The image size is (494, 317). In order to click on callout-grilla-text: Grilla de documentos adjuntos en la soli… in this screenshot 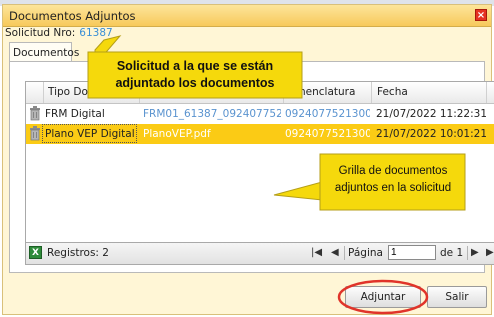, I will do `click(393, 179)`.